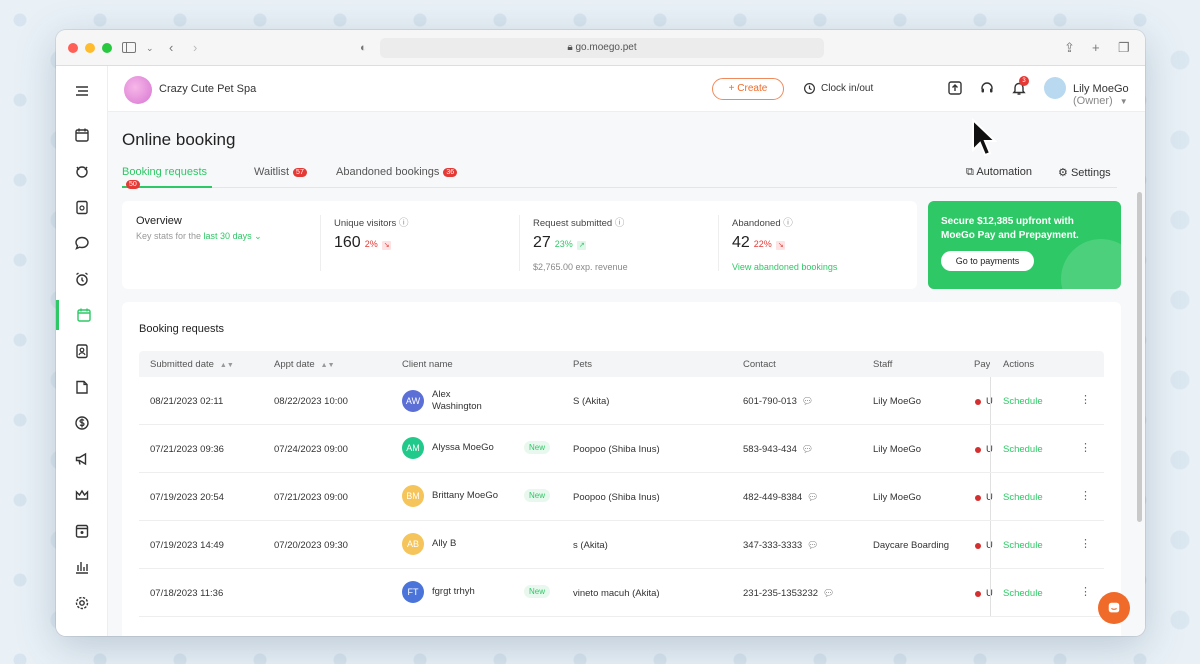  Describe the element at coordinates (82, 567) in the screenshot. I see `bar-chart-icon` at that location.